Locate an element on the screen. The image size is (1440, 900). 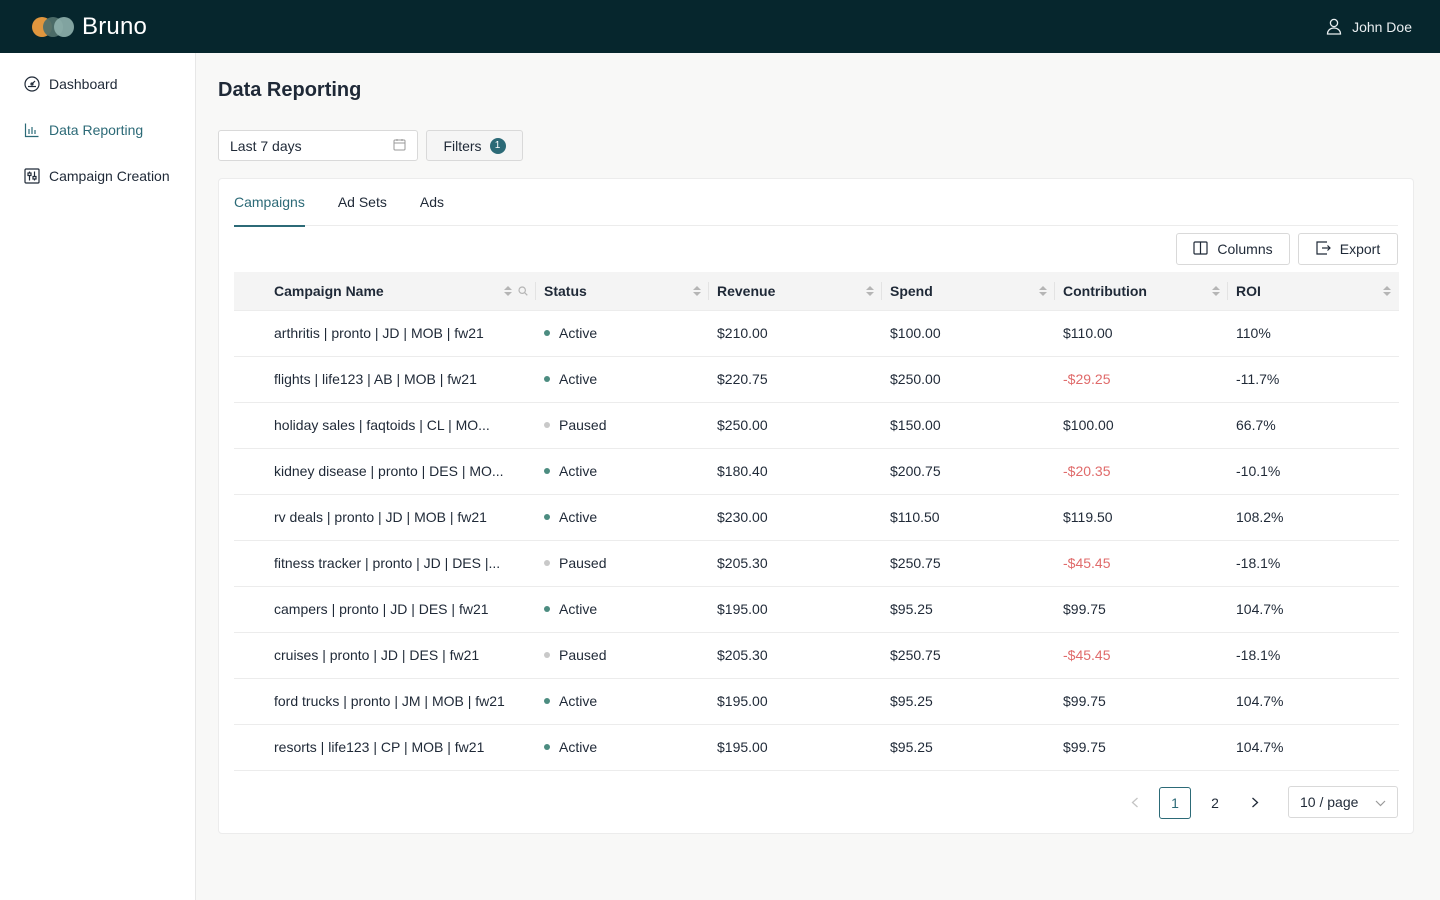
column-header-contribution: Contribution is located at coordinates (1141, 291).